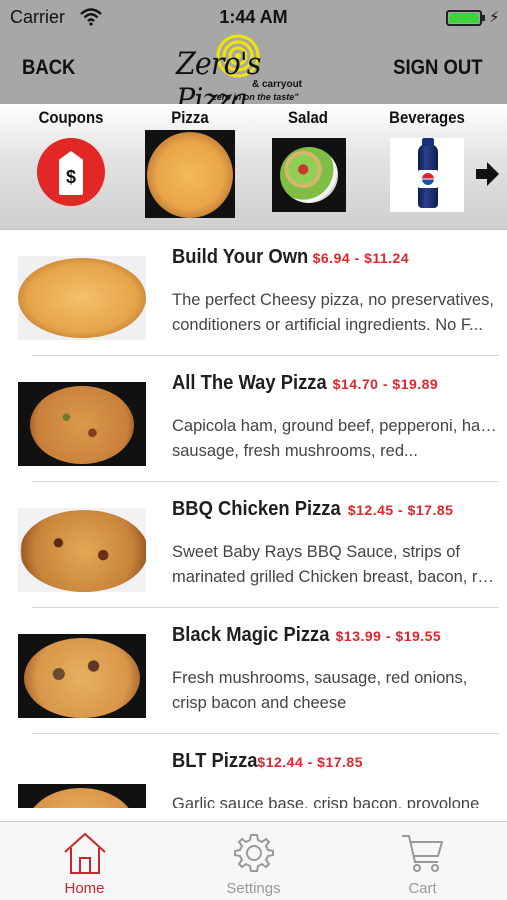  What do you see at coordinates (253, 97) in the screenshot?
I see `logo-tagline: "zero in on the taste"` at bounding box center [253, 97].